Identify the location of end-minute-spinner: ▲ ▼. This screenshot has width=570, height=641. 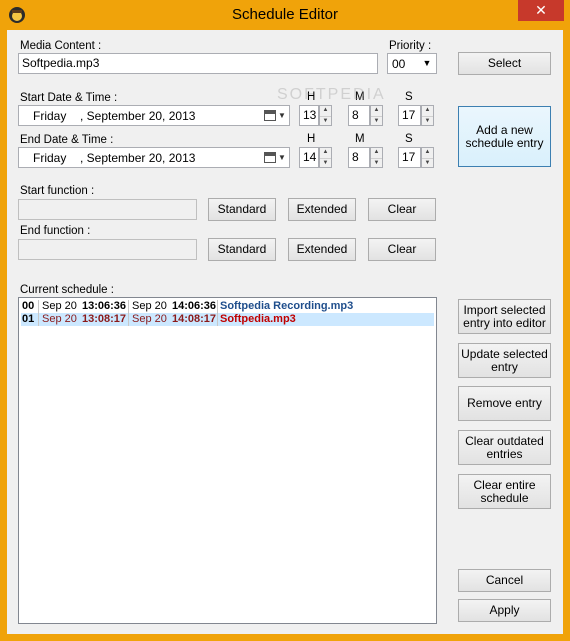
(376, 157).